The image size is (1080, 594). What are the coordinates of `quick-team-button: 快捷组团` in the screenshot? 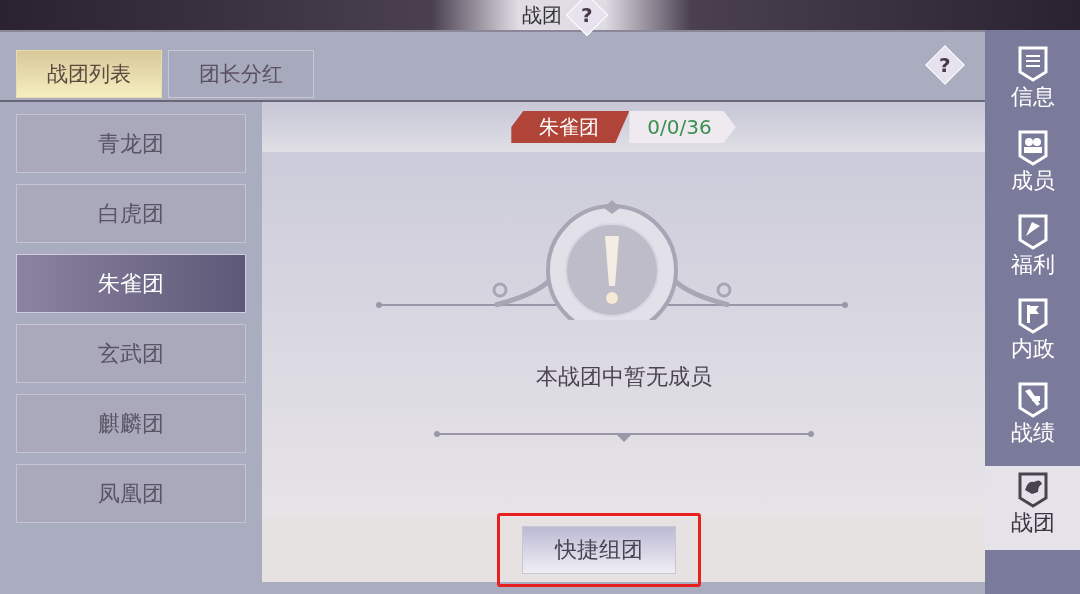 It's located at (598, 550).